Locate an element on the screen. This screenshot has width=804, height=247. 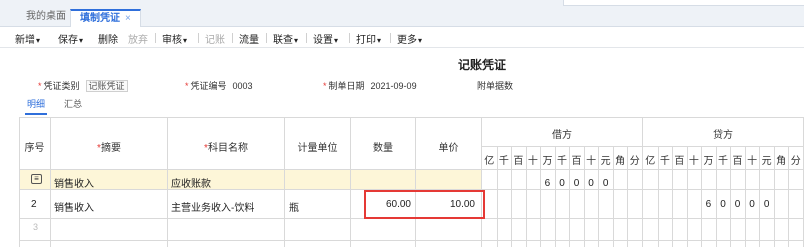
save-button: 保存▾ is located at coordinates (70, 38).